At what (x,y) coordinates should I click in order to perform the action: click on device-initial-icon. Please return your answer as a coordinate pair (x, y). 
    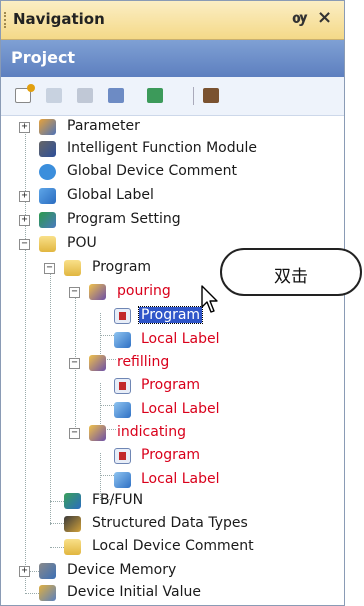
    Looking at the image, I should click on (47, 593).